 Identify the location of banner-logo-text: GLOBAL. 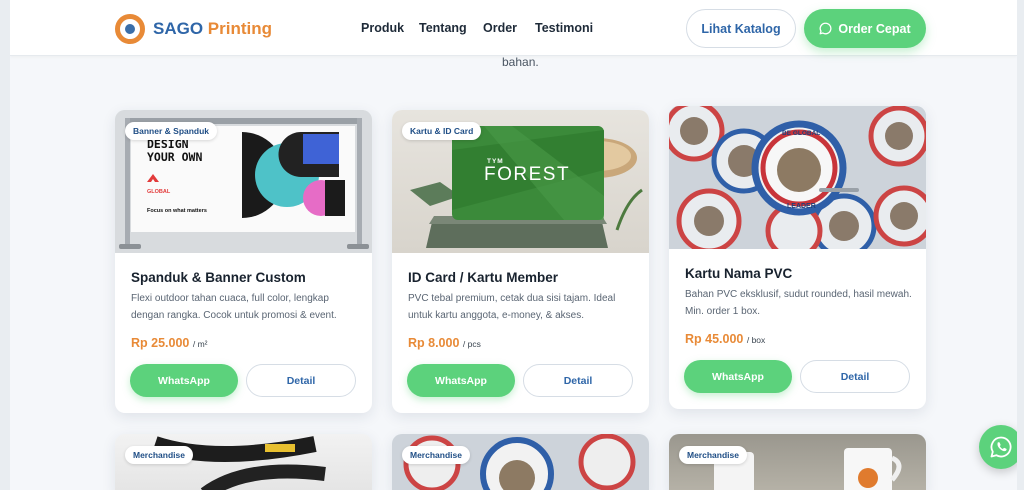
(159, 192).